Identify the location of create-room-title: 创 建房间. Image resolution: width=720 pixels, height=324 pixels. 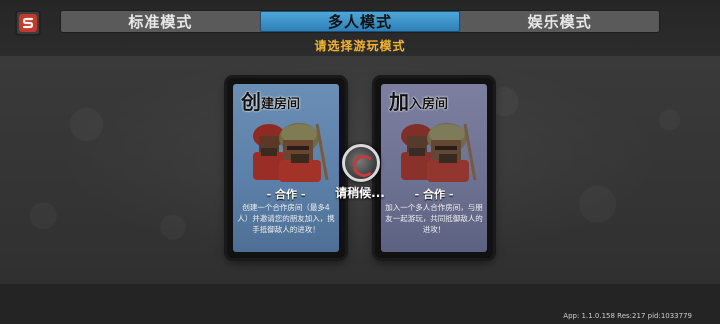
(270, 102).